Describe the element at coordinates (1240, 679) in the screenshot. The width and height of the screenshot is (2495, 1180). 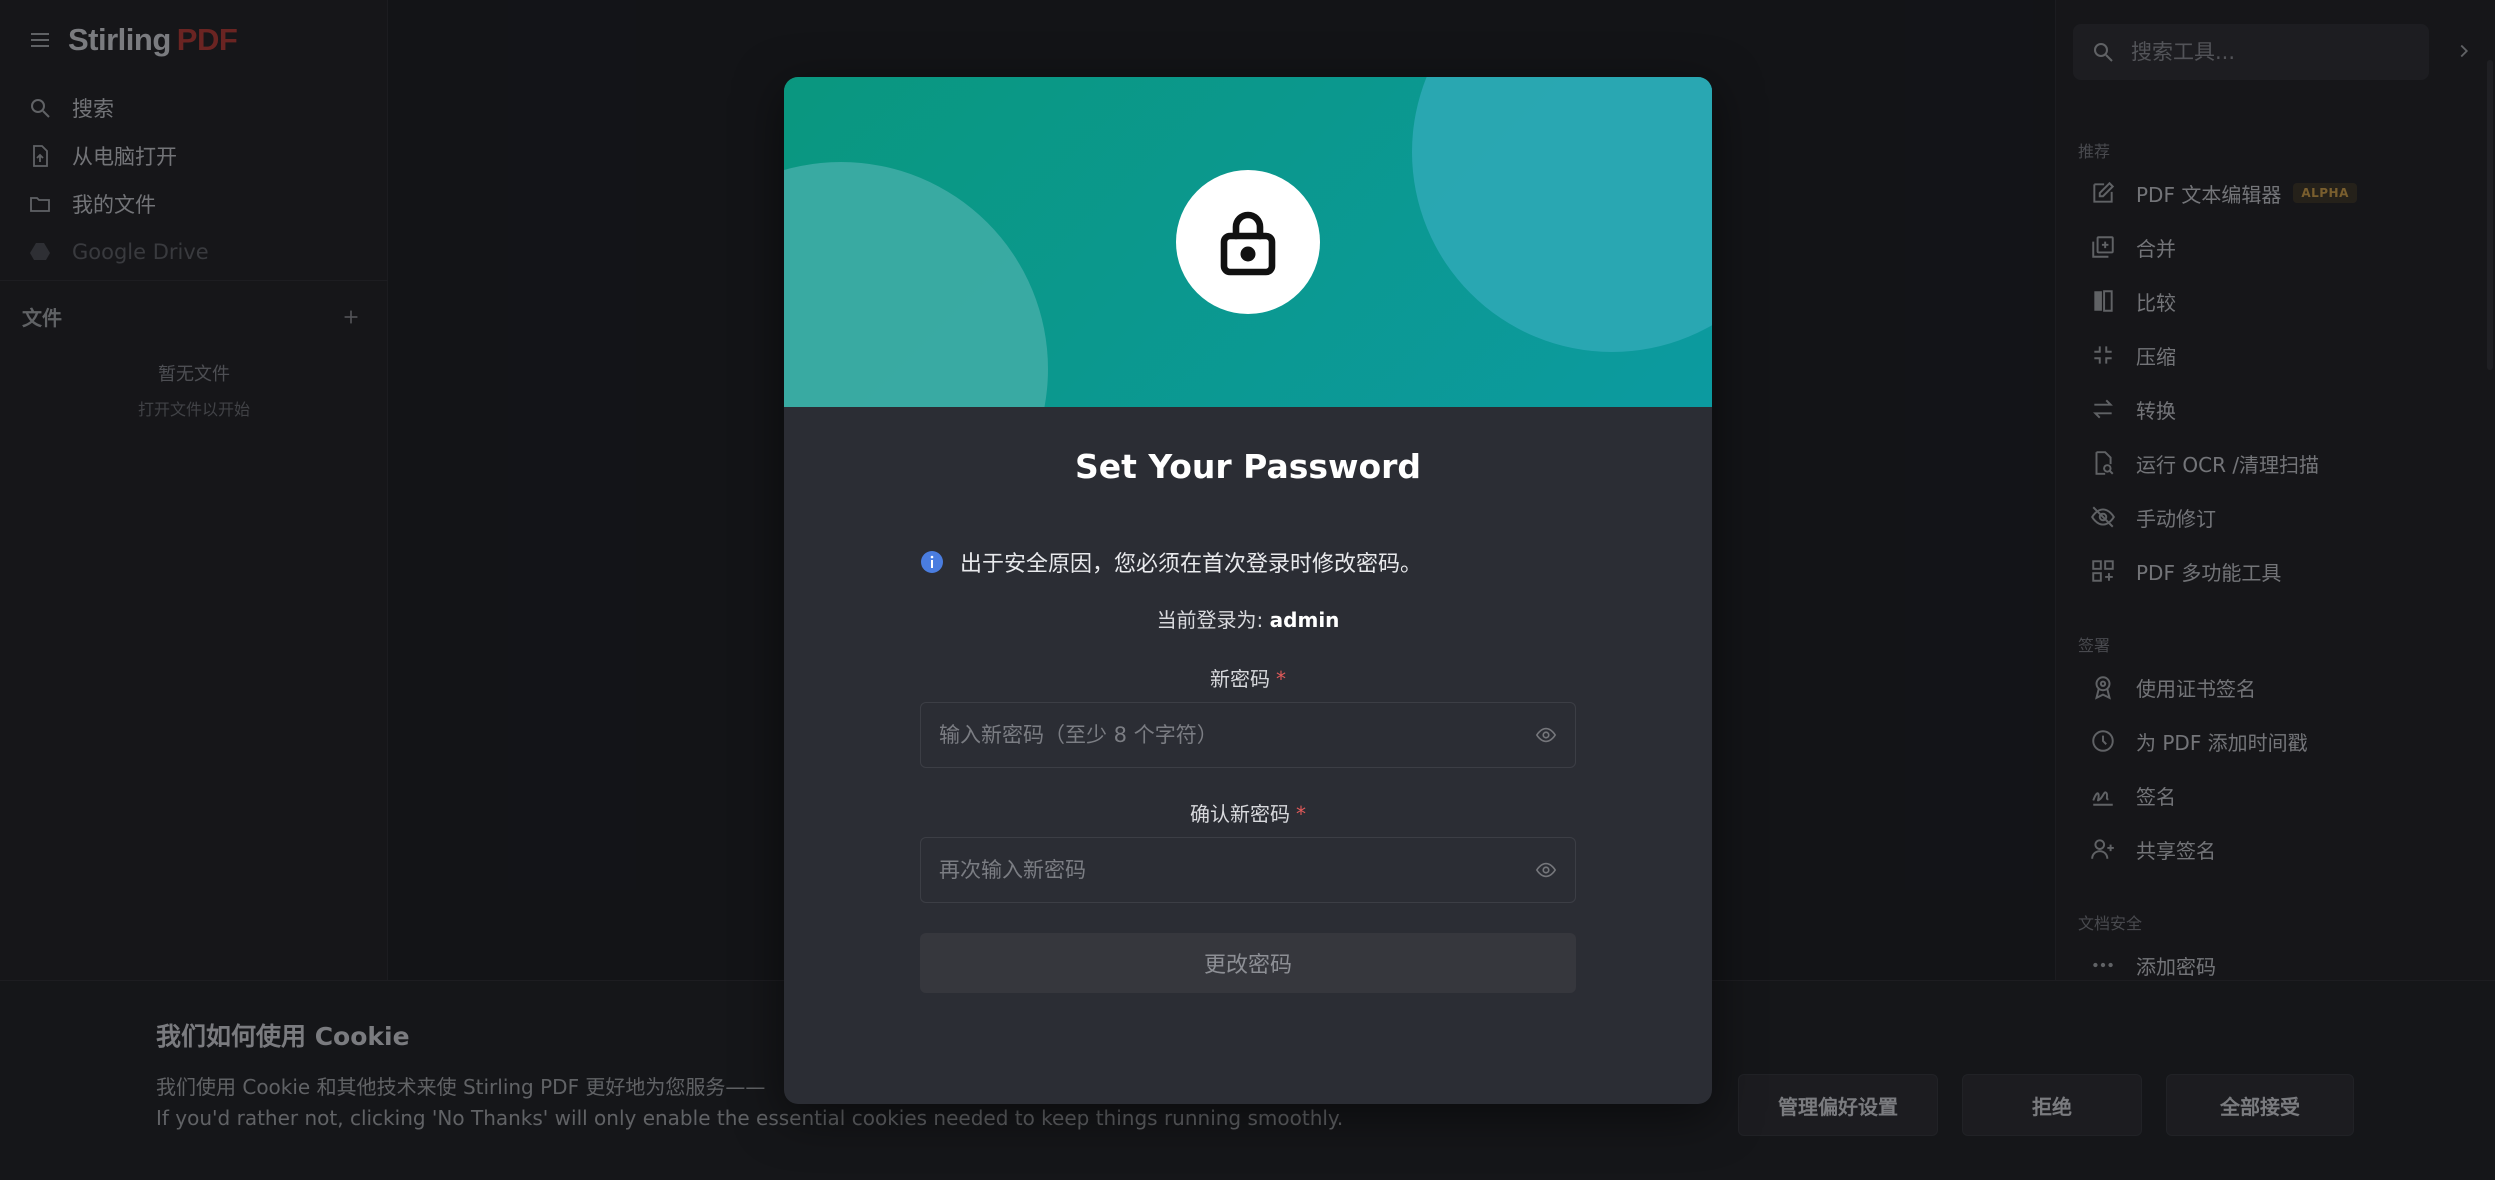
I see `new-password-label-text: 新密码` at that location.